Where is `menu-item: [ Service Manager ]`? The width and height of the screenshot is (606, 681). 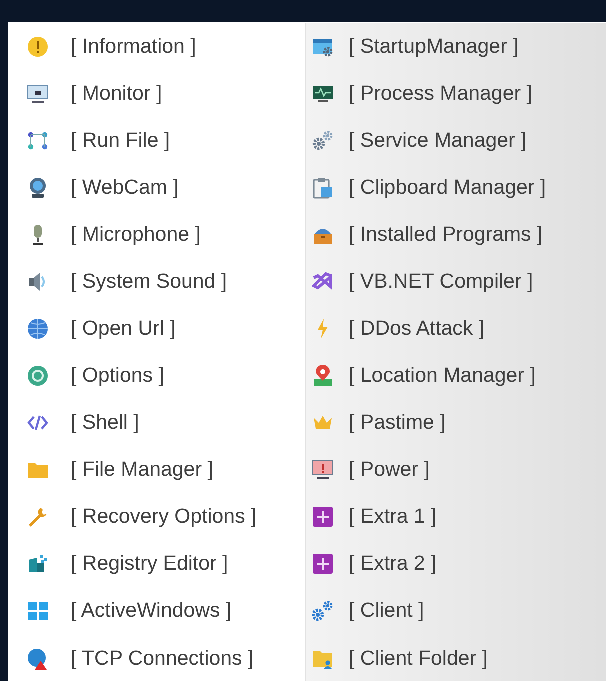 menu-item: [ Service Manager ] is located at coordinates (456, 140).